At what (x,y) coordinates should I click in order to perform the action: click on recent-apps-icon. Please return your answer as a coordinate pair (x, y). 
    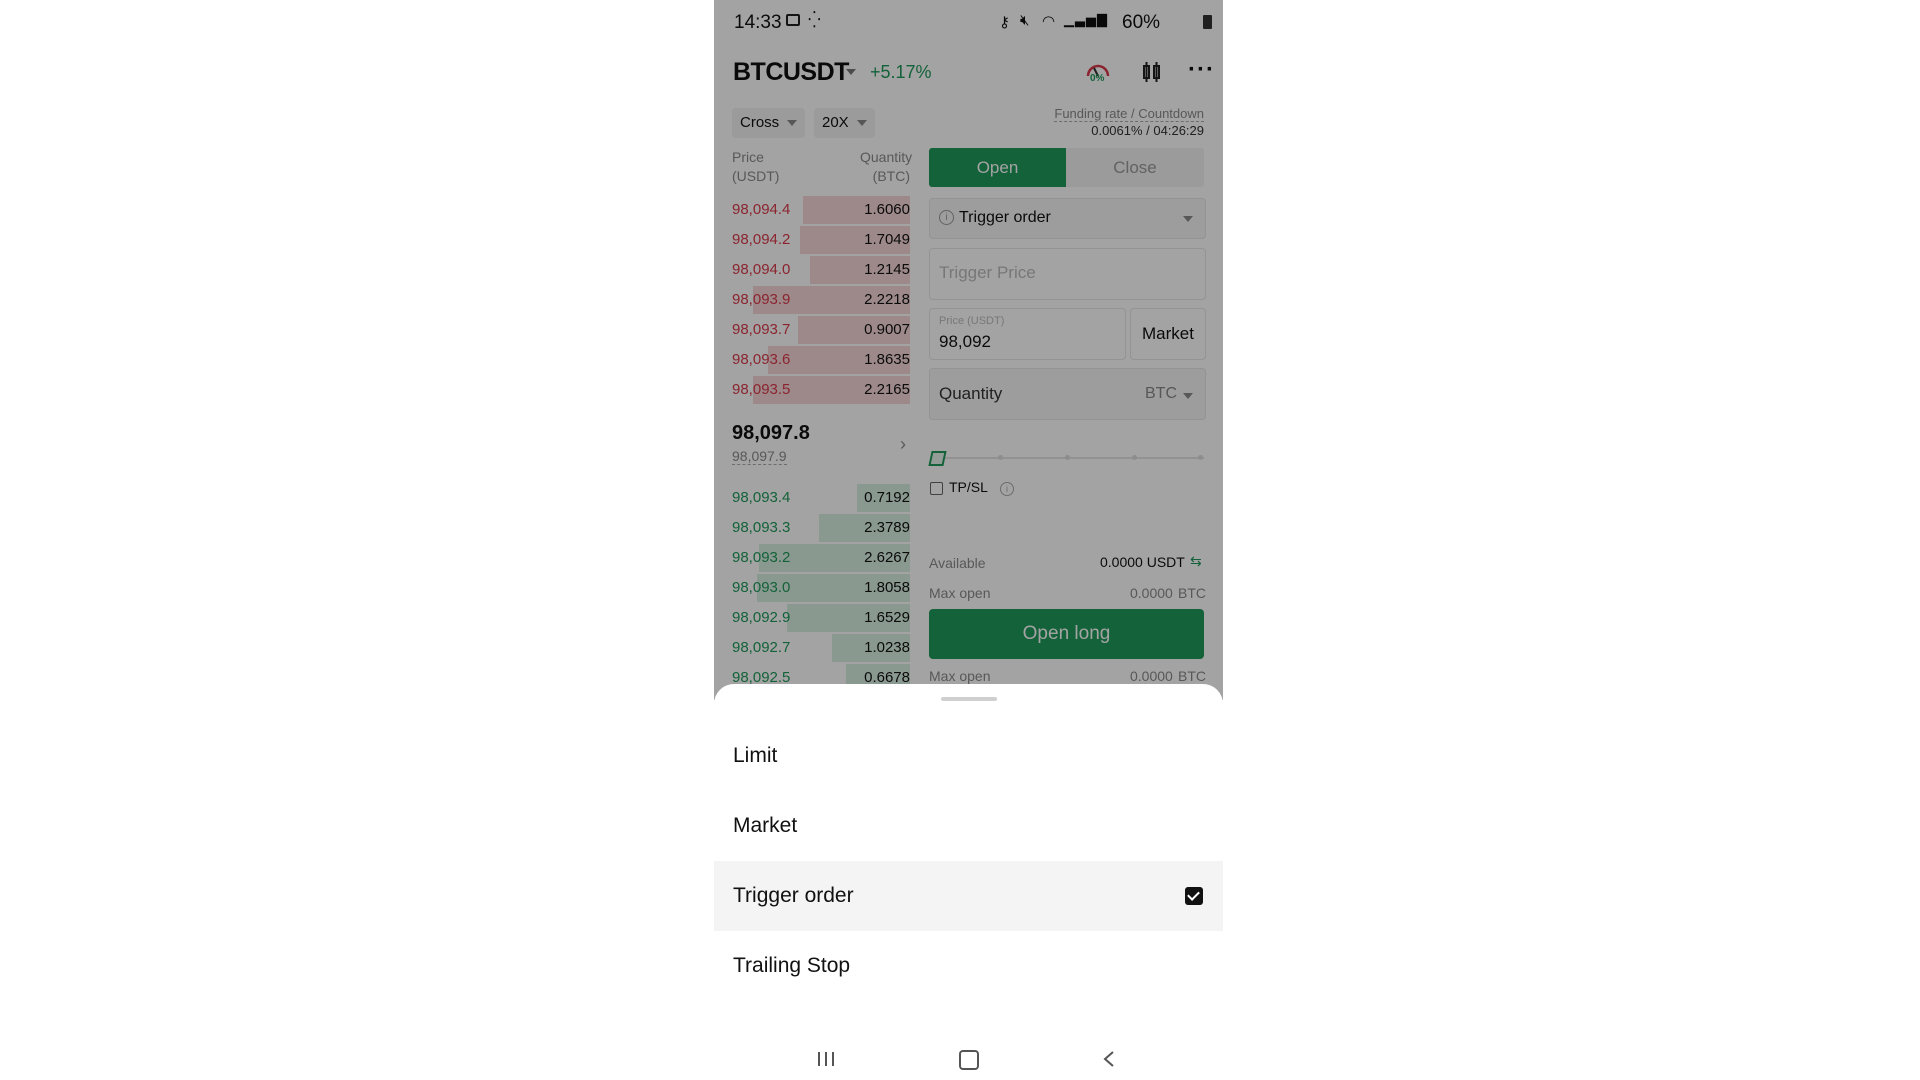
    Looking at the image, I should click on (826, 1058).